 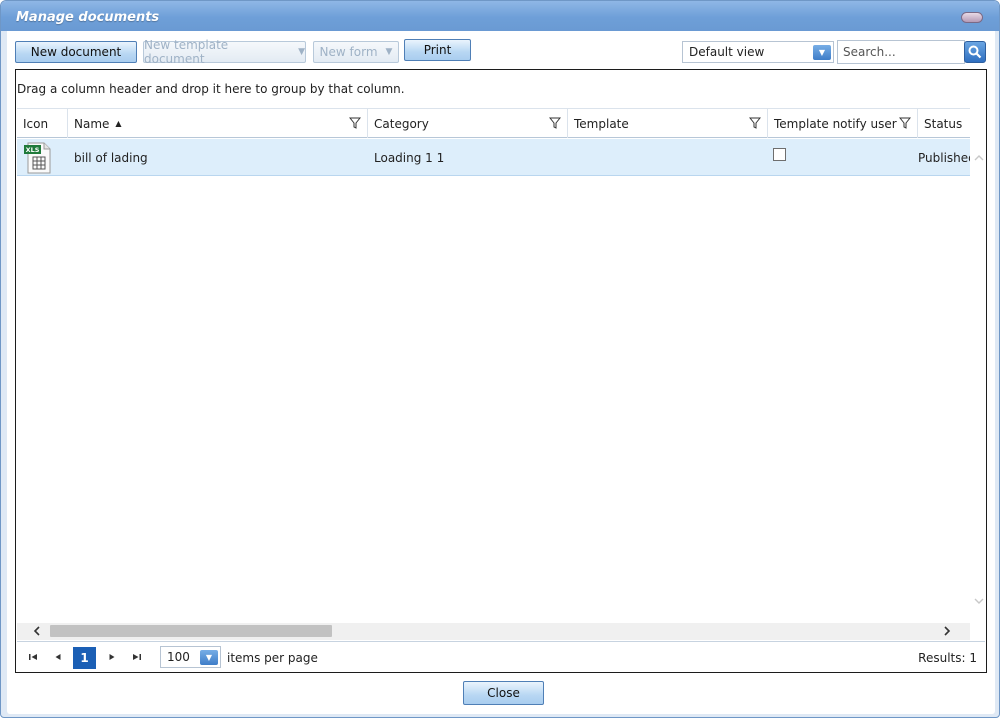 I want to click on table-row: XLS bill of lading Loading 1 1 Published, so click(x=493, y=157).